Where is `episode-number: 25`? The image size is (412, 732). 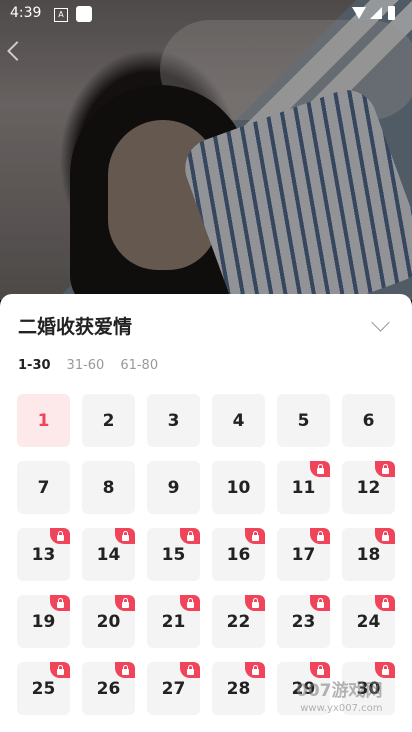
episode-number: 25 is located at coordinates (43, 688).